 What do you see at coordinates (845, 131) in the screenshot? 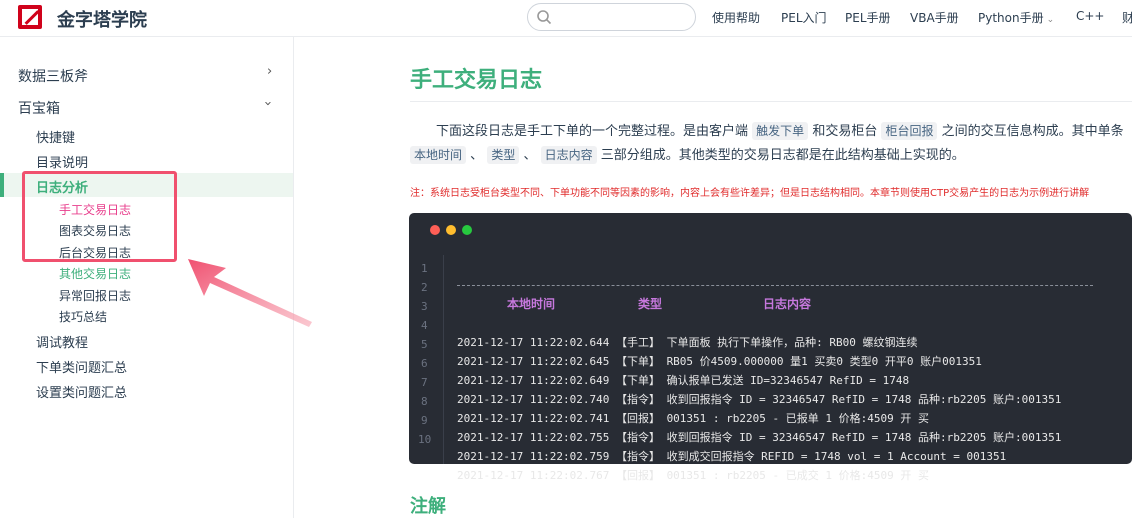
I see `intro-text-b: 和交易柜台` at bounding box center [845, 131].